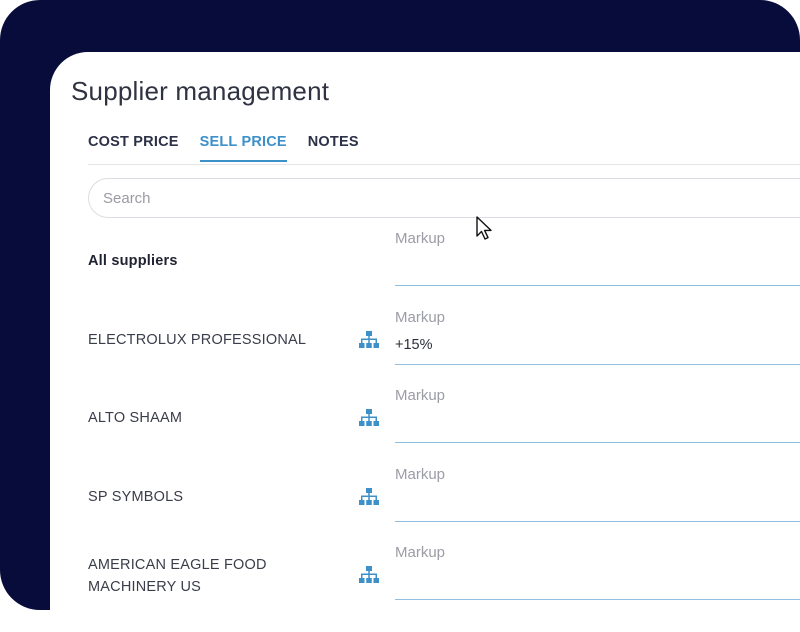 The width and height of the screenshot is (800, 632). Describe the element at coordinates (177, 576) in the screenshot. I see `supplier-name: AMERICAN EAGLE FOOD MACHINERY US` at that location.